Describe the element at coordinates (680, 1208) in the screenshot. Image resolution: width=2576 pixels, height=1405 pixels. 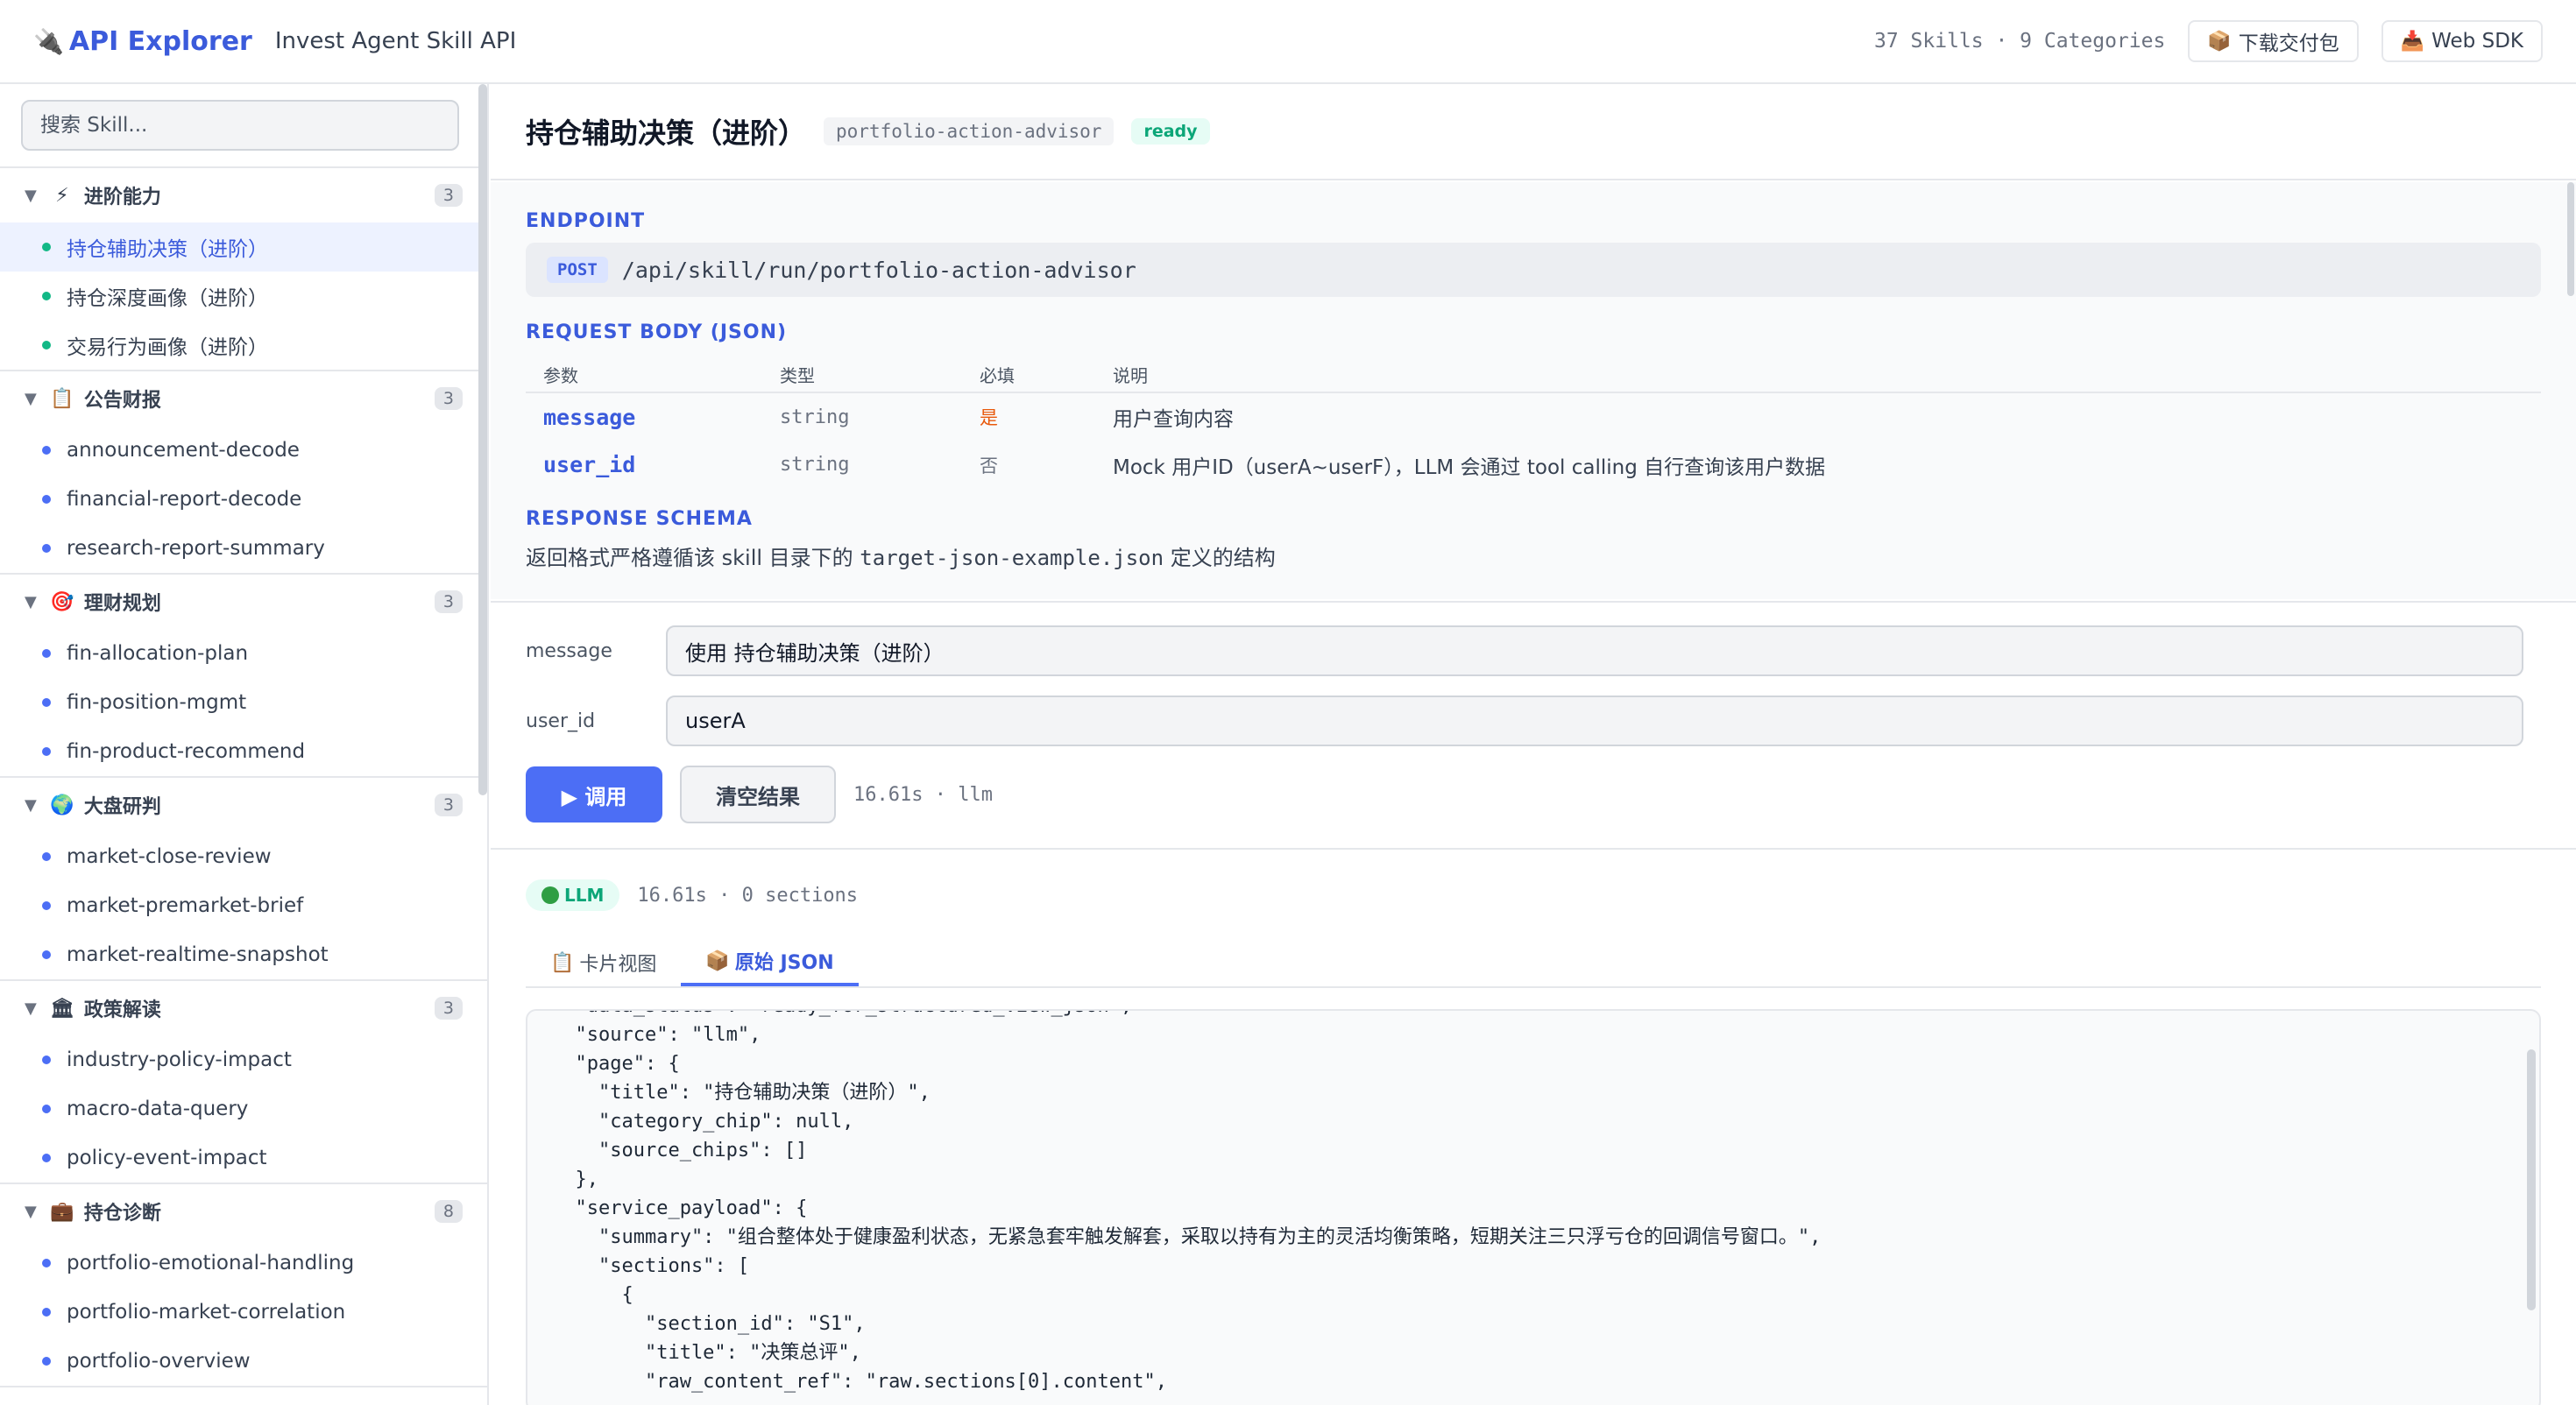
I see `json-line: "service_payload": {` at that location.